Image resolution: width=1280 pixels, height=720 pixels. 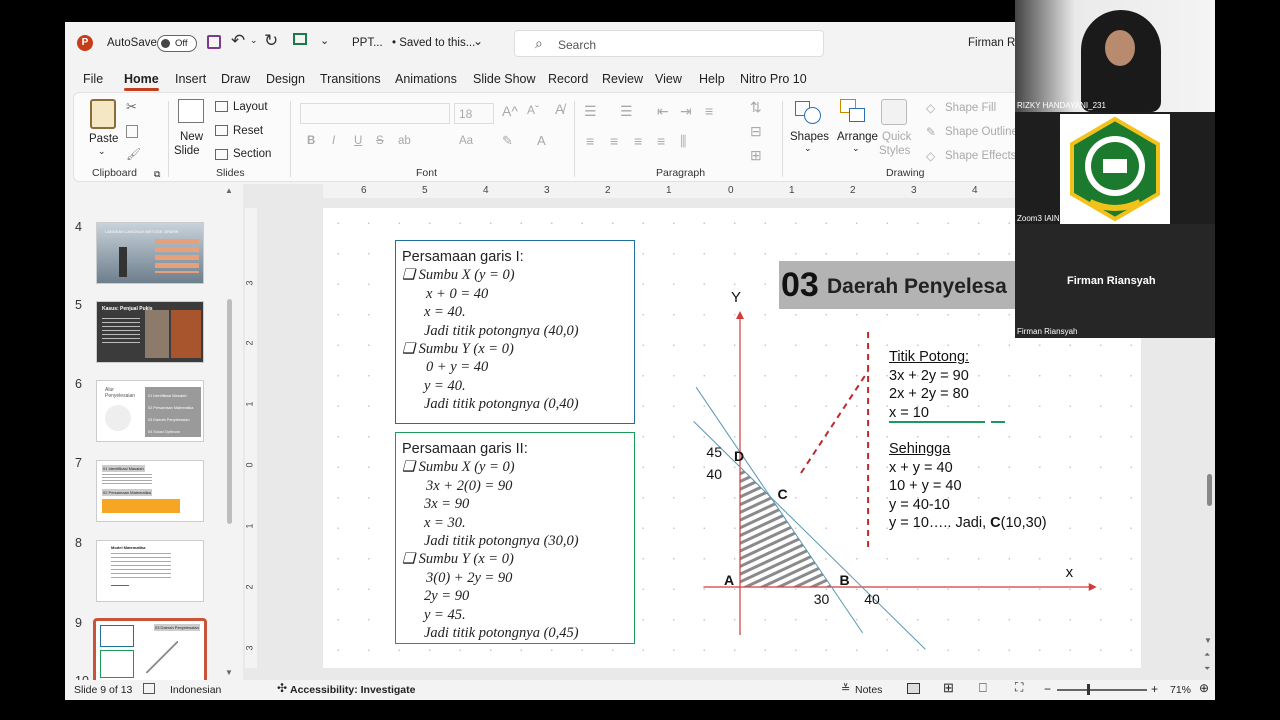 I want to click on slide-thumbnail-8: Model Matematika, so click(x=150, y=571).